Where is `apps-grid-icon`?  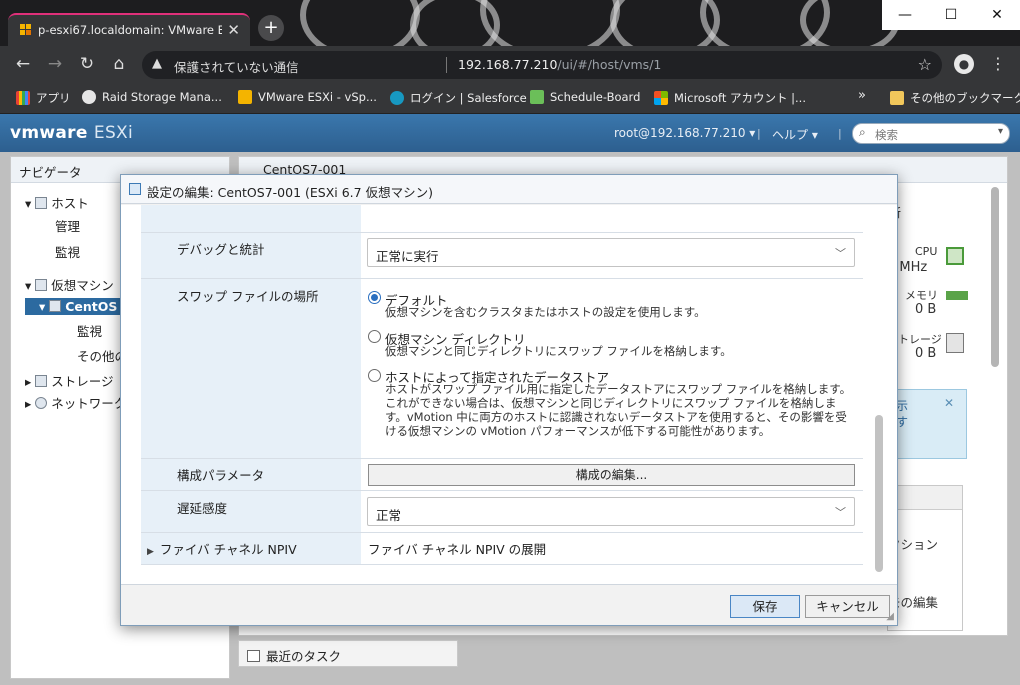
apps-grid-icon is located at coordinates (23, 98).